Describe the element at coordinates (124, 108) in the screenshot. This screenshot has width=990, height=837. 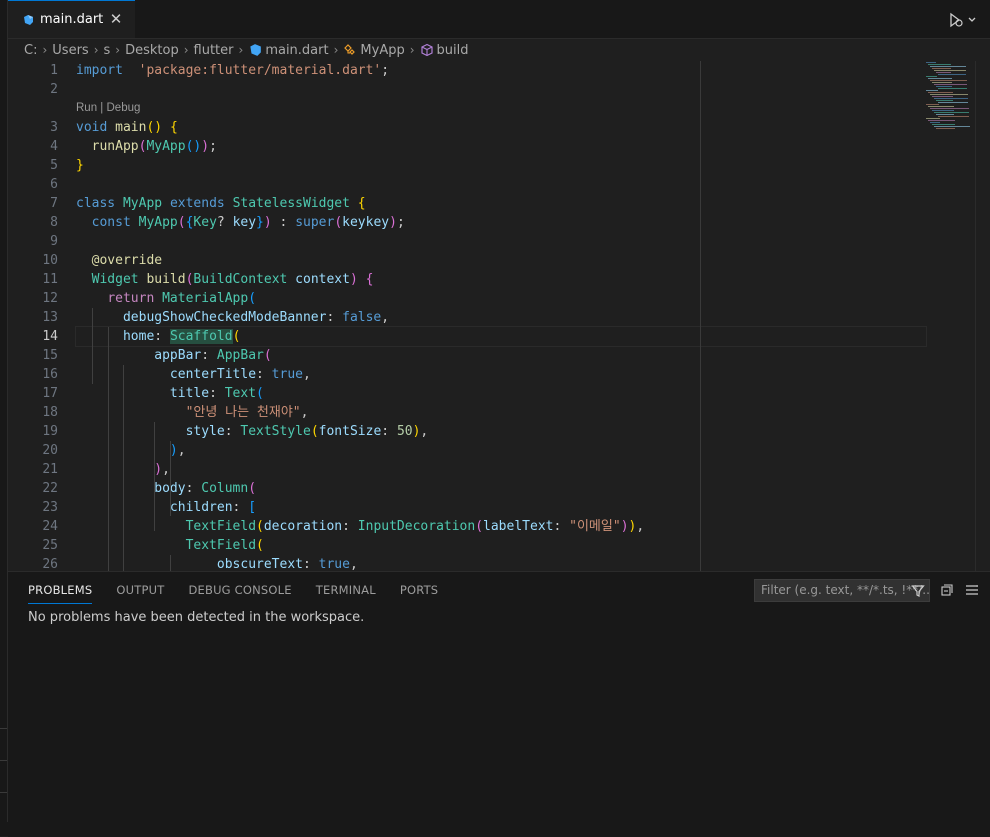
I see `codelens-debug-link: Debug` at that location.